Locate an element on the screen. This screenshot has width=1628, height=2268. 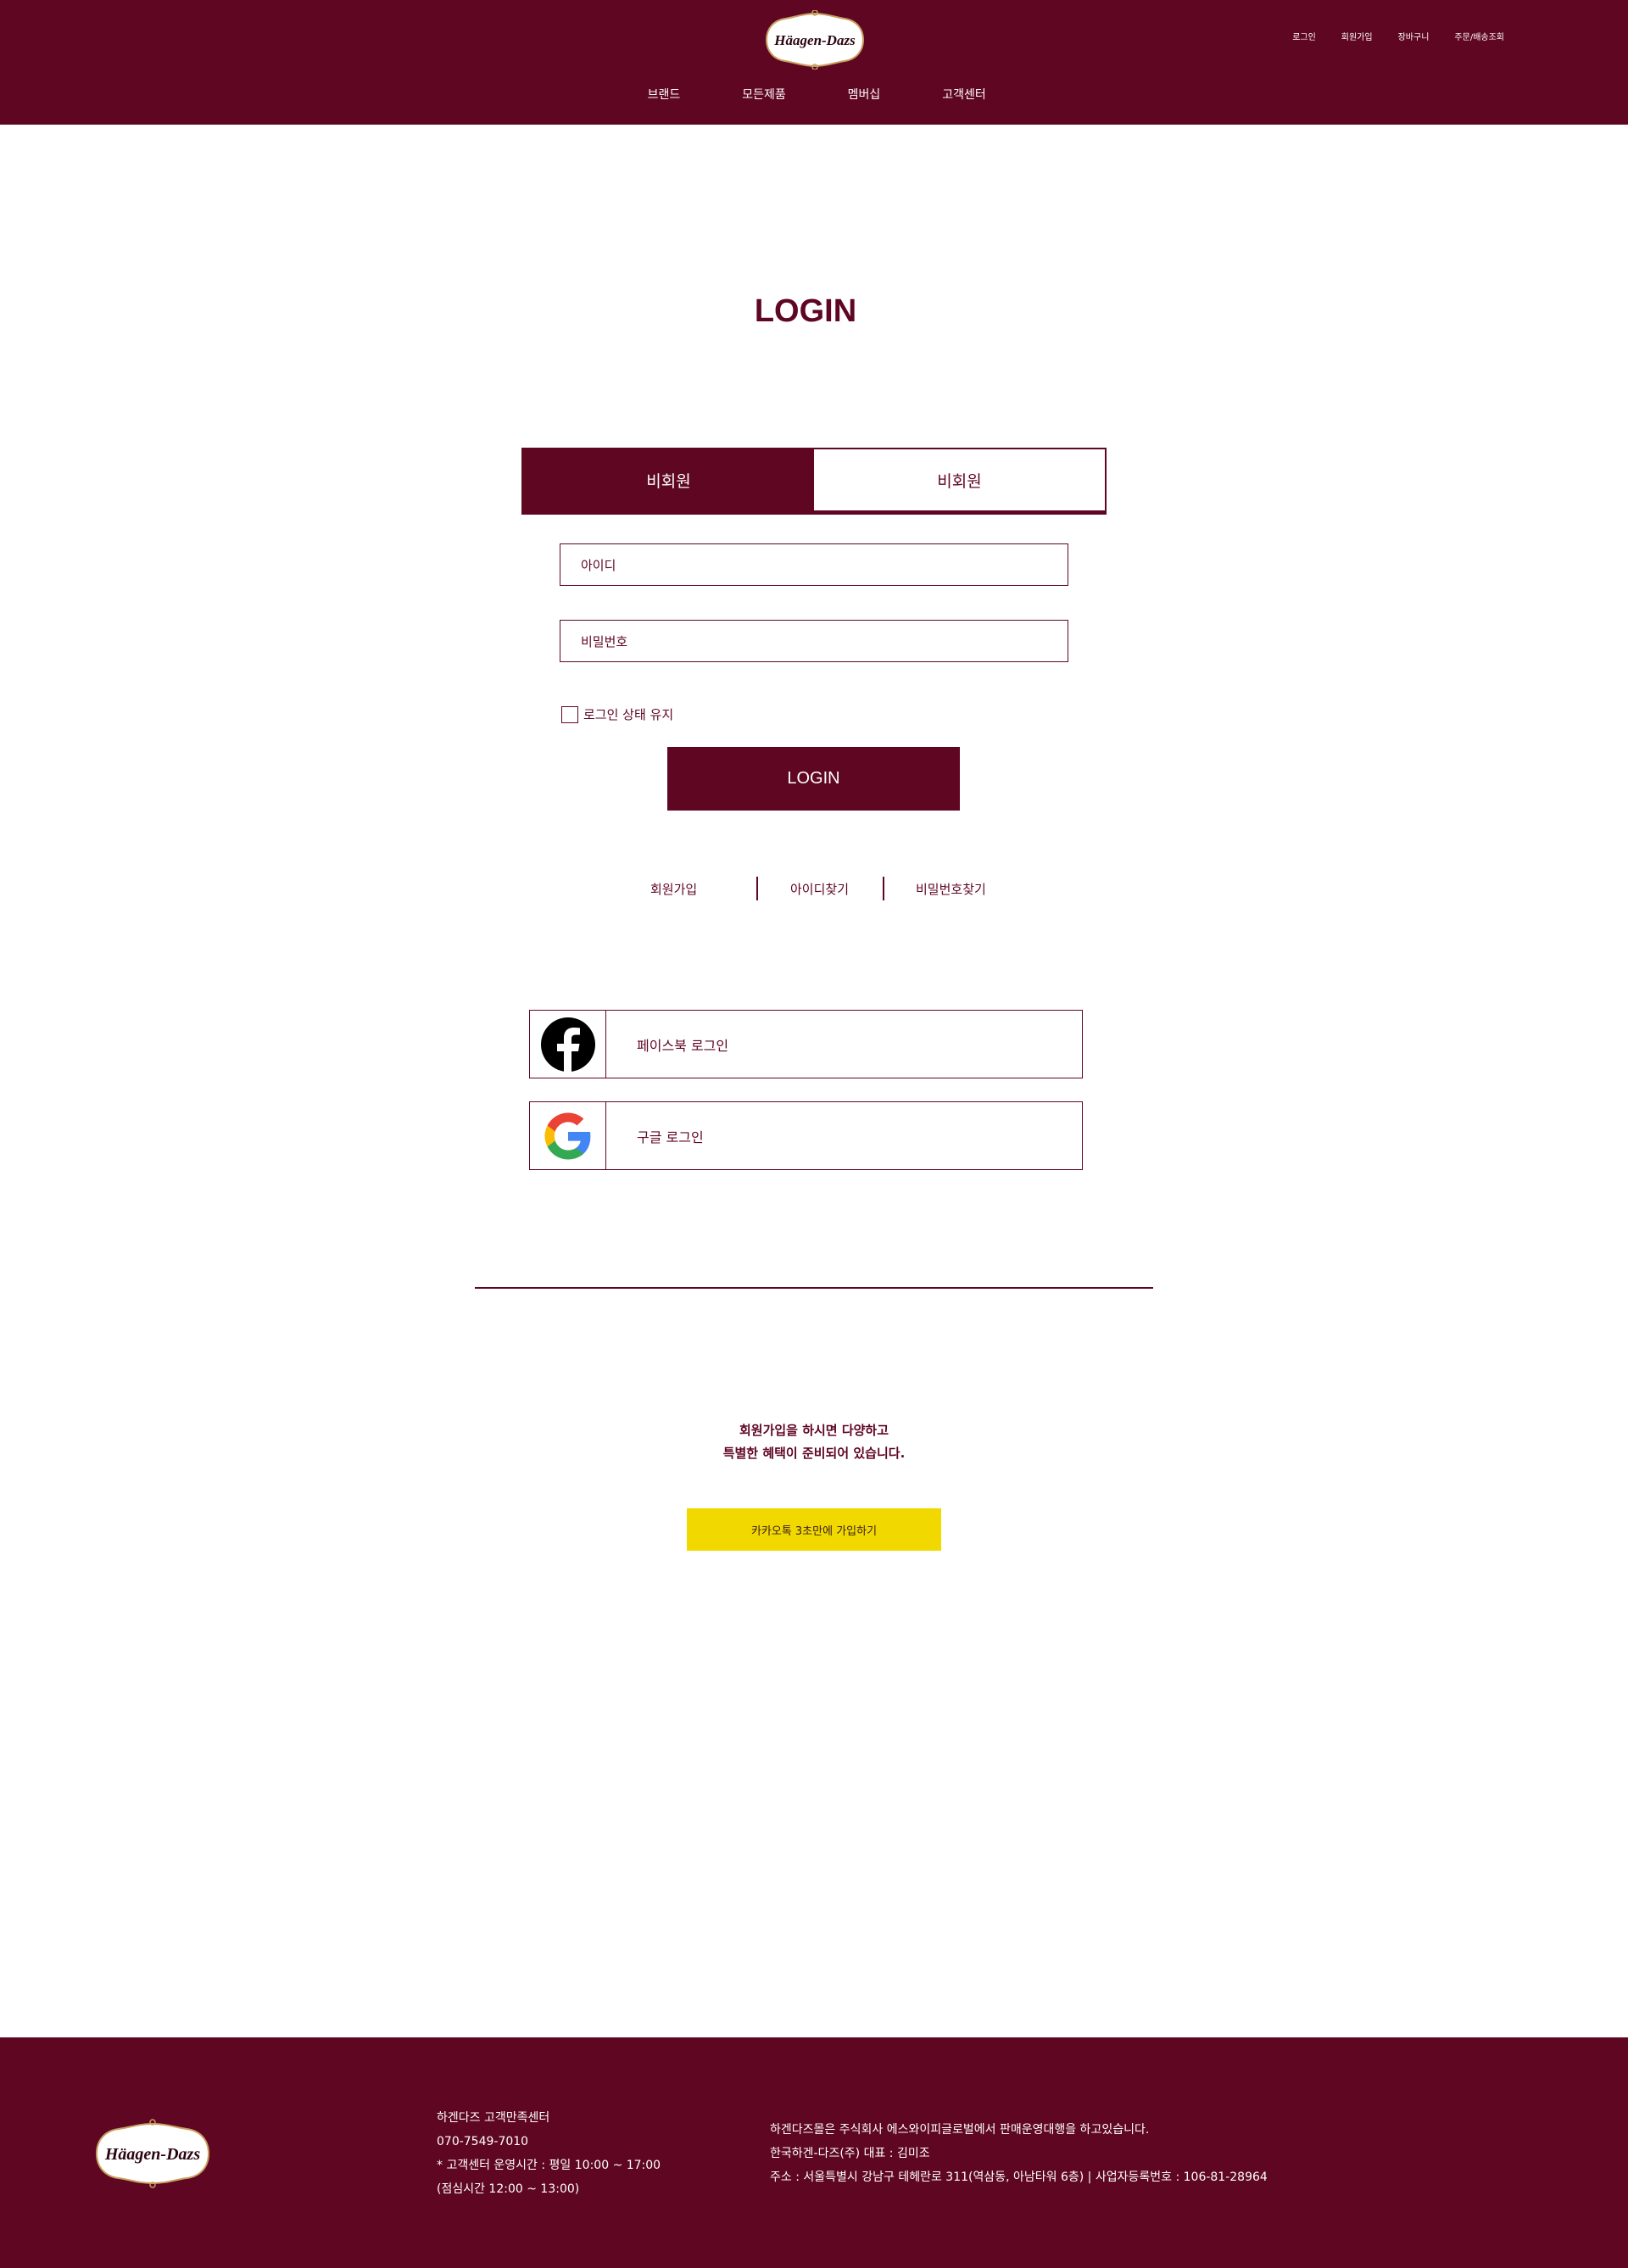
section-divider is located at coordinates (814, 1288).